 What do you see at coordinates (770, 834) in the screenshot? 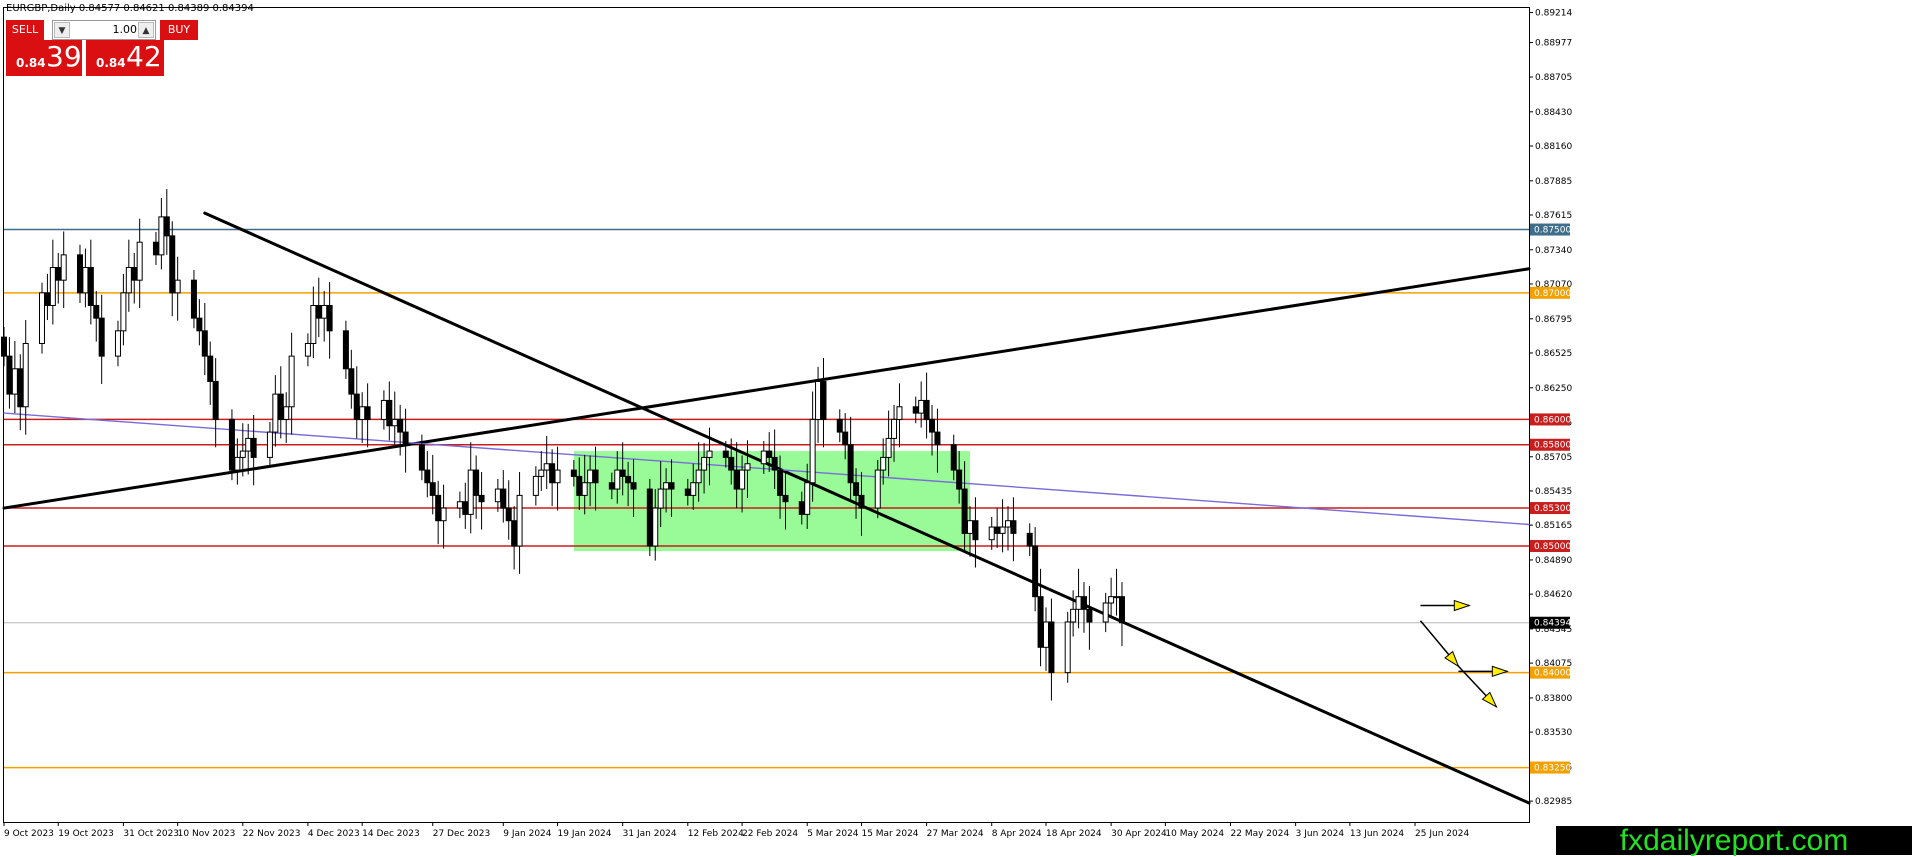
I see `x-tick-label-12: 22 Feb 2024` at bounding box center [770, 834].